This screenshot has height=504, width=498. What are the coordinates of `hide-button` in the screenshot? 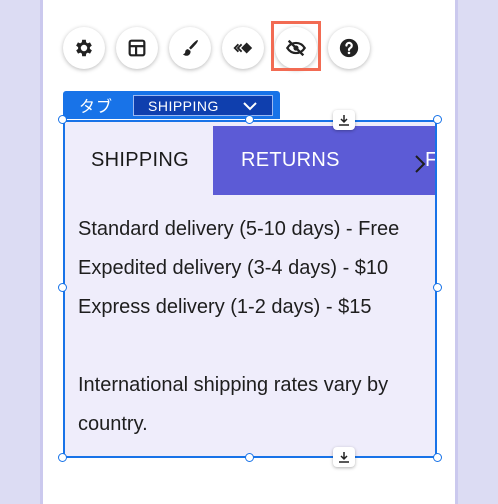 It's located at (296, 48).